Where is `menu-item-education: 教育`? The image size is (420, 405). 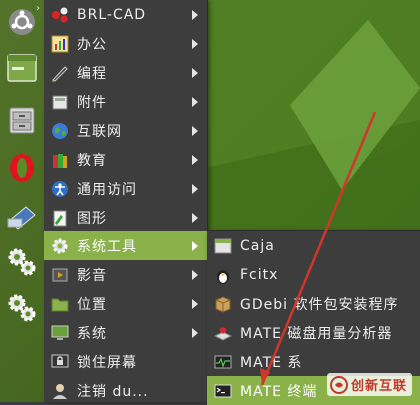 menu-item-education: 教育 is located at coordinates (125, 159).